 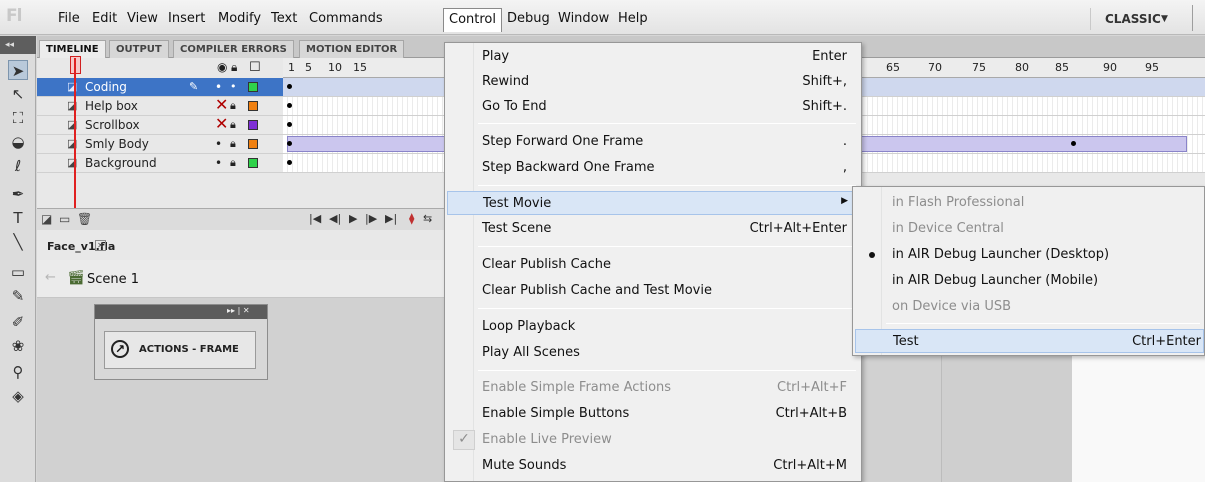 What do you see at coordinates (352, 49) in the screenshot?
I see `tab-motion-editor: MOTION EDITOR` at bounding box center [352, 49].